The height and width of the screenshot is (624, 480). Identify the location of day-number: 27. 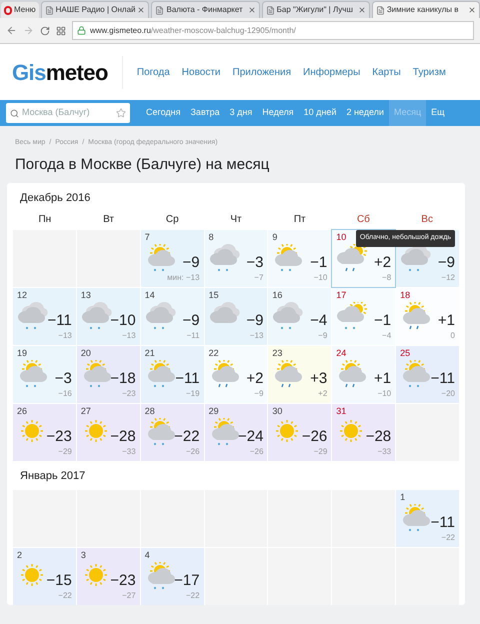
(85, 411).